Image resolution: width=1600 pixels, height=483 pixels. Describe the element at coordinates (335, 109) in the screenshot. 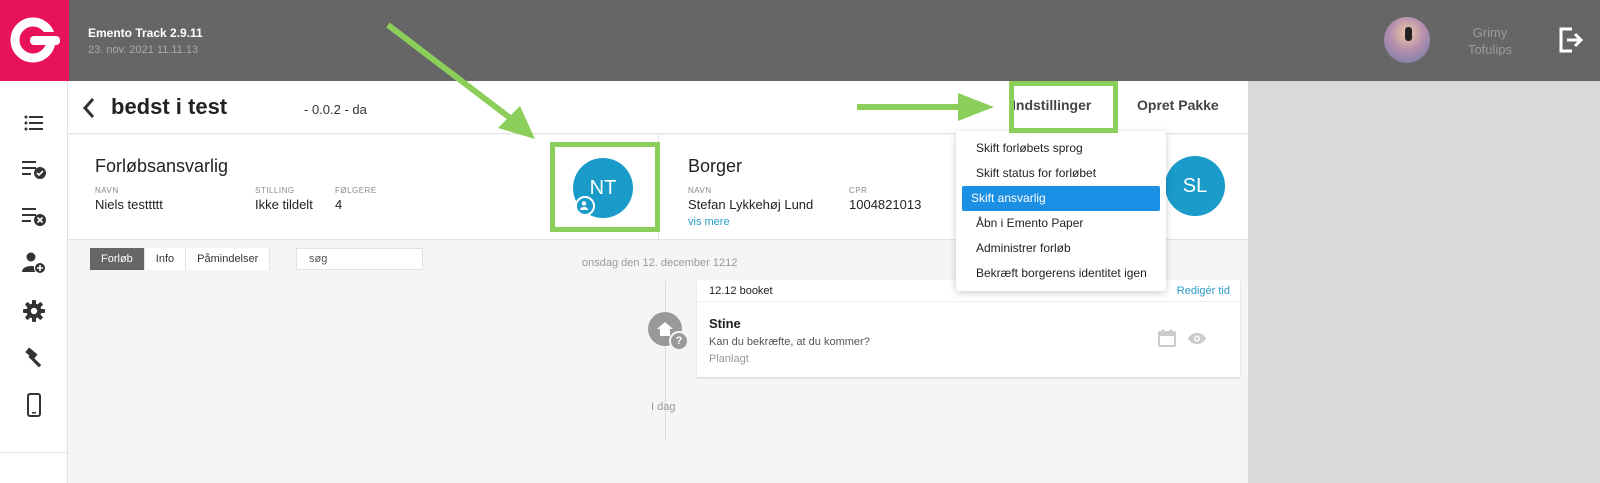

I see `page-subtitle: - 0.0.2 - da` at that location.